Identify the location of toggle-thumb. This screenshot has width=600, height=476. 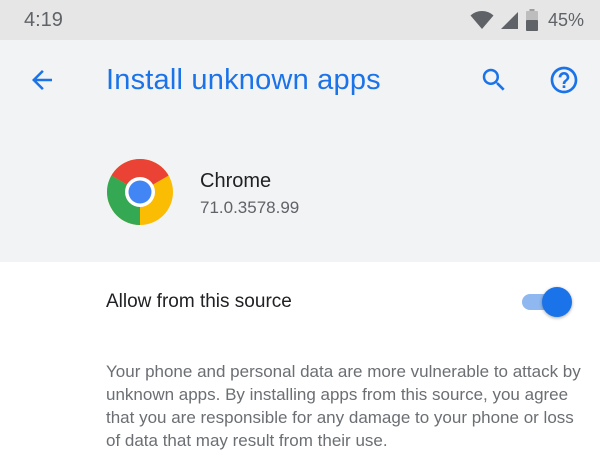
(557, 302).